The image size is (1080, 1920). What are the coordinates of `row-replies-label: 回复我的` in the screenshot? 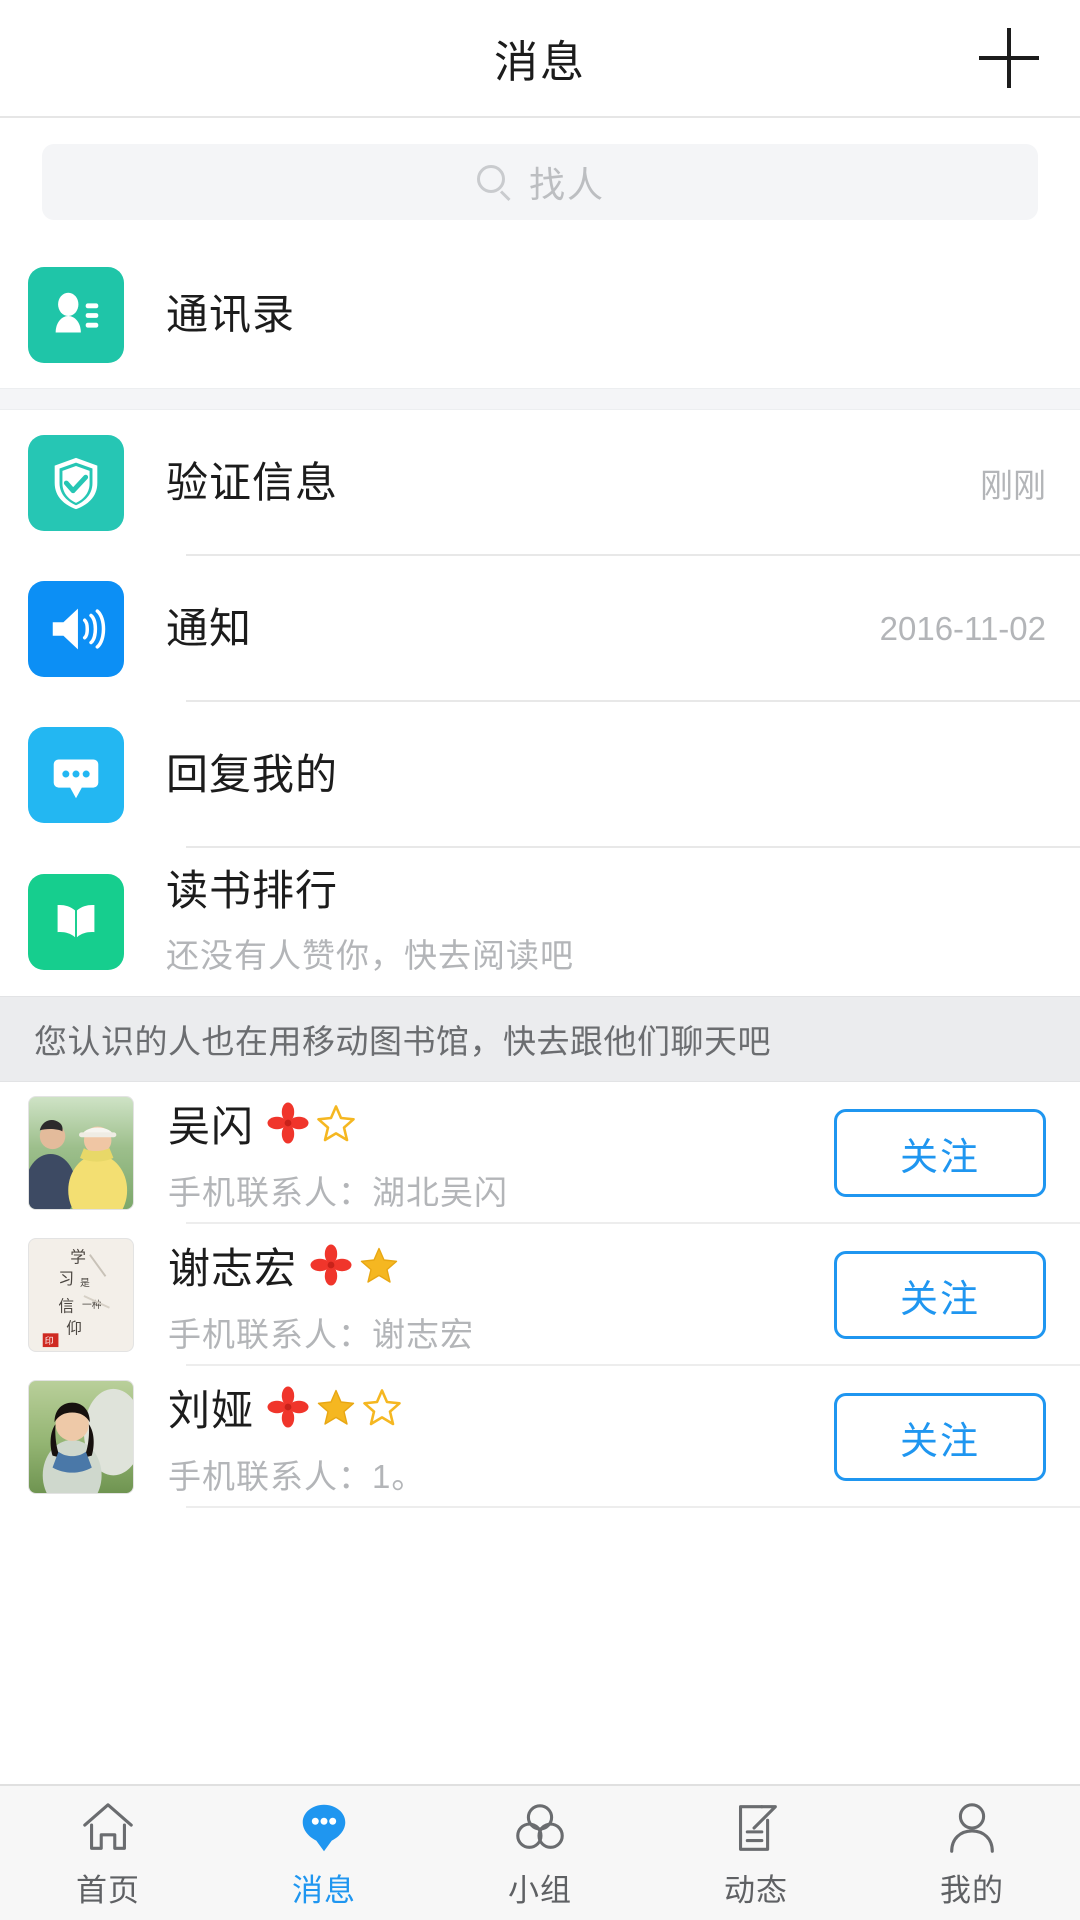 It's located at (252, 774).